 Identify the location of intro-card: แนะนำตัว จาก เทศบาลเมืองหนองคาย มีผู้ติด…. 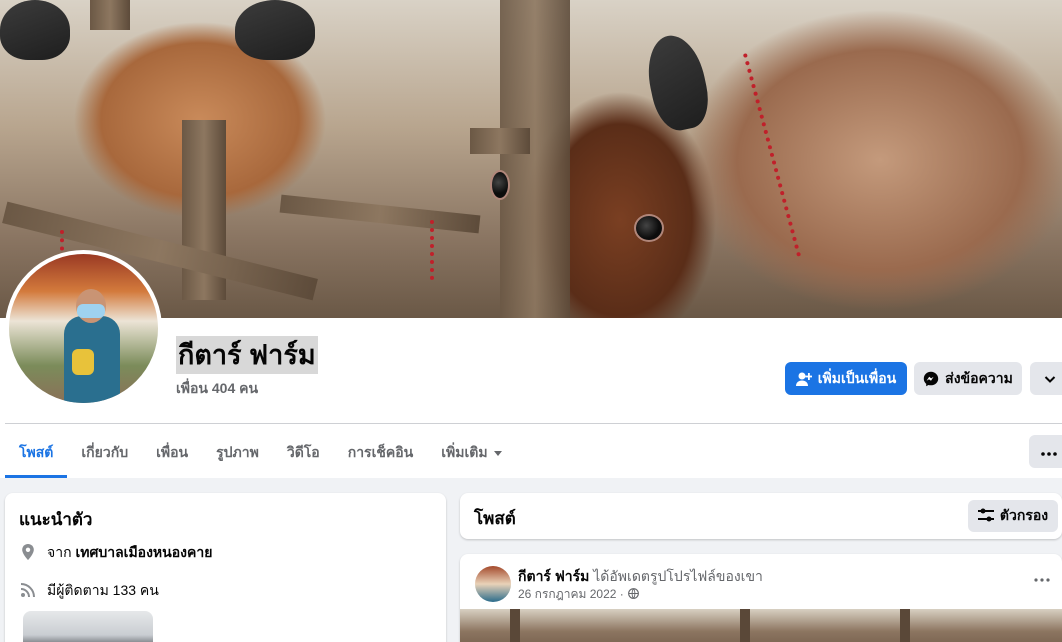
(225, 567).